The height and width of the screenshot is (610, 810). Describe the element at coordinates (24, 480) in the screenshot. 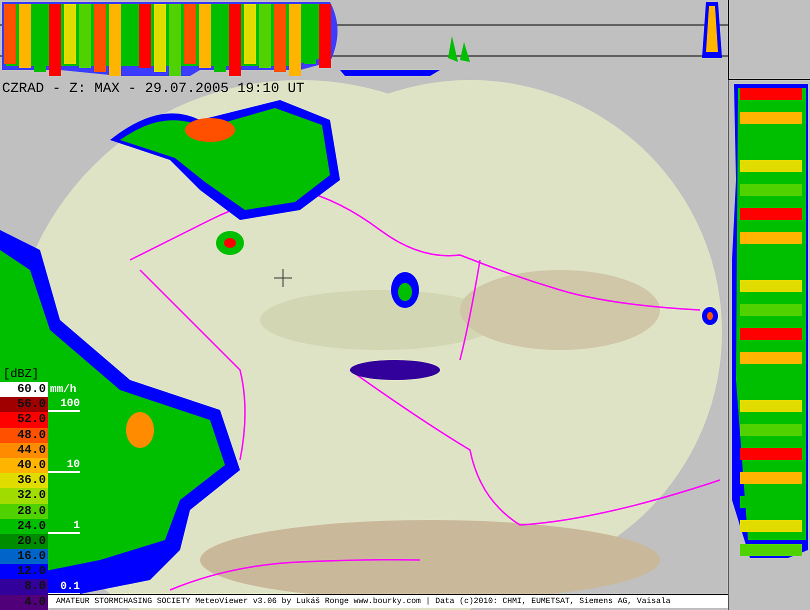

I see `legend-swatch: 36.0` at that location.